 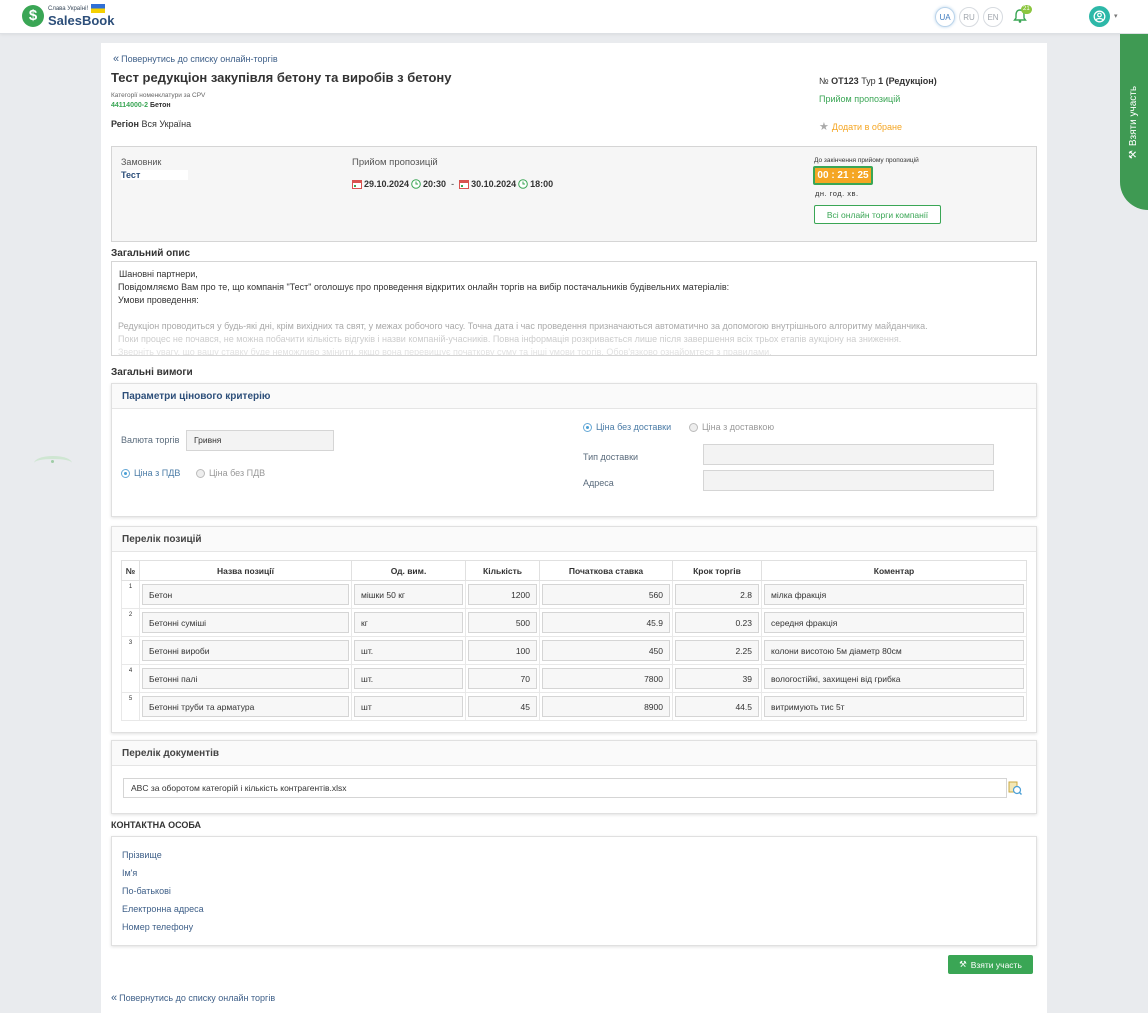 I want to click on comment-field: мілка фракція, so click(x=894, y=594).